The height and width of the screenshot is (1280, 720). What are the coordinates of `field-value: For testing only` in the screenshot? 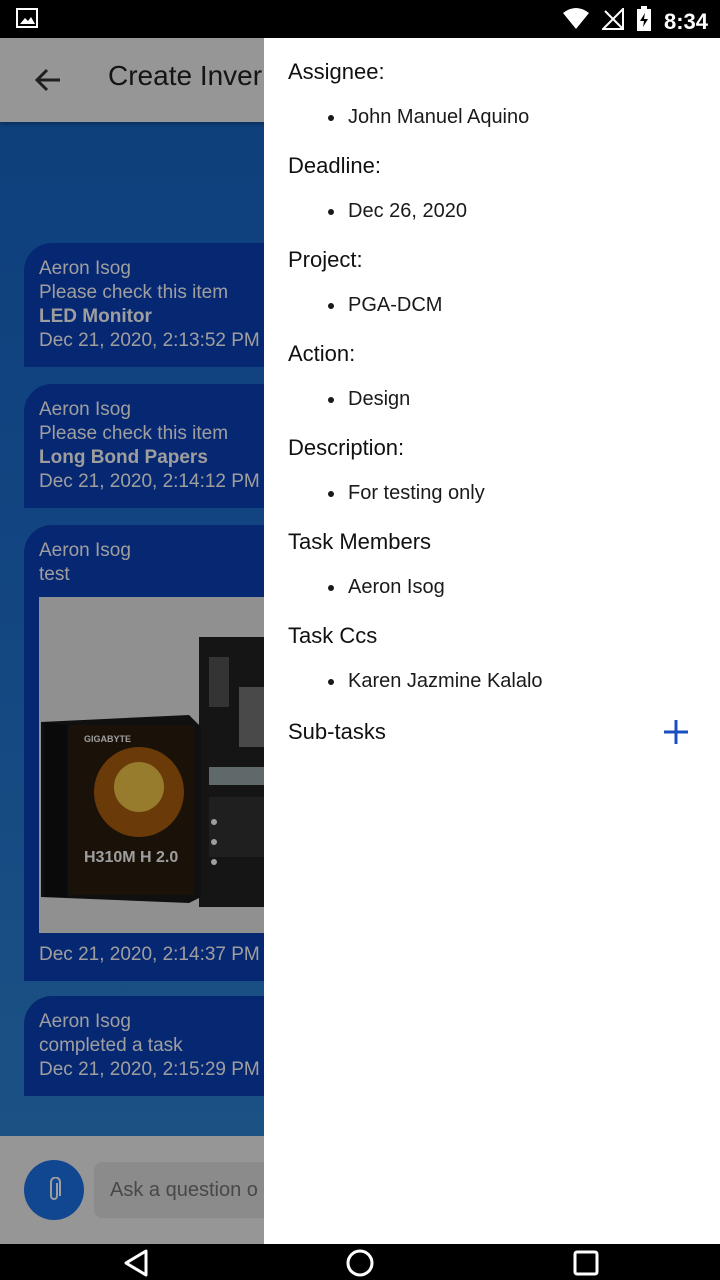 It's located at (492, 493).